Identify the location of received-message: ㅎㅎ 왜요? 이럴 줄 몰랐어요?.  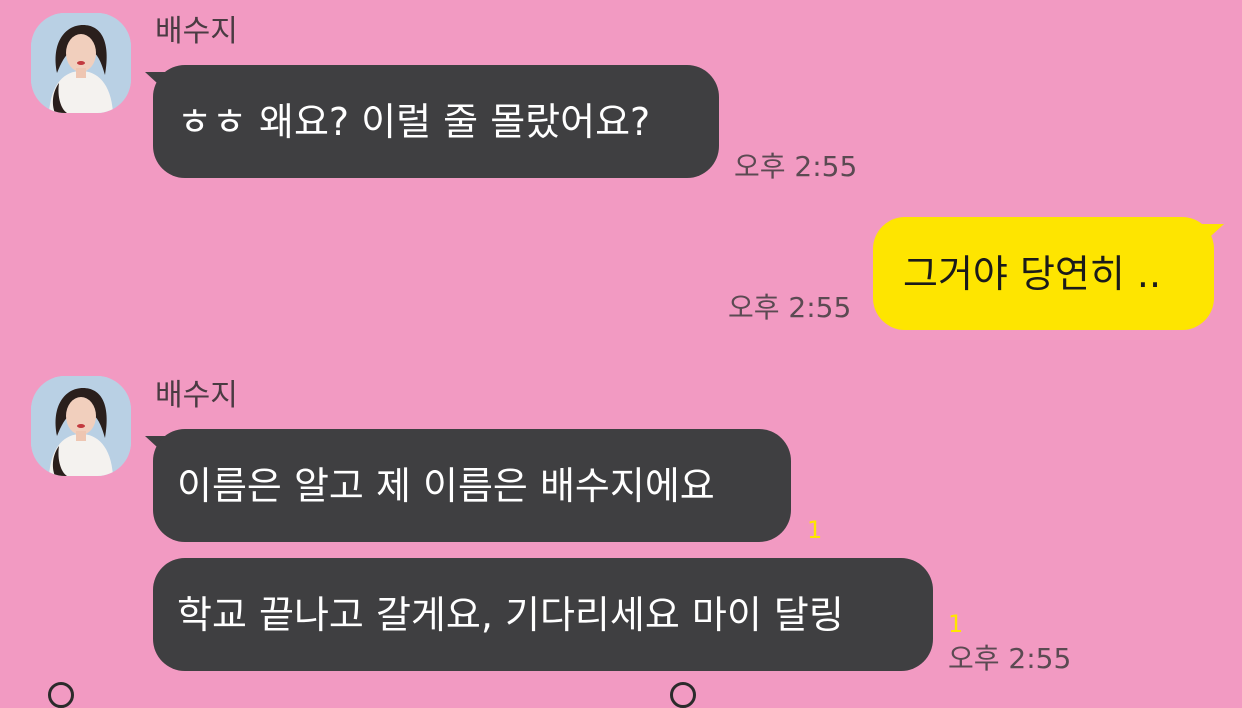
(436, 121).